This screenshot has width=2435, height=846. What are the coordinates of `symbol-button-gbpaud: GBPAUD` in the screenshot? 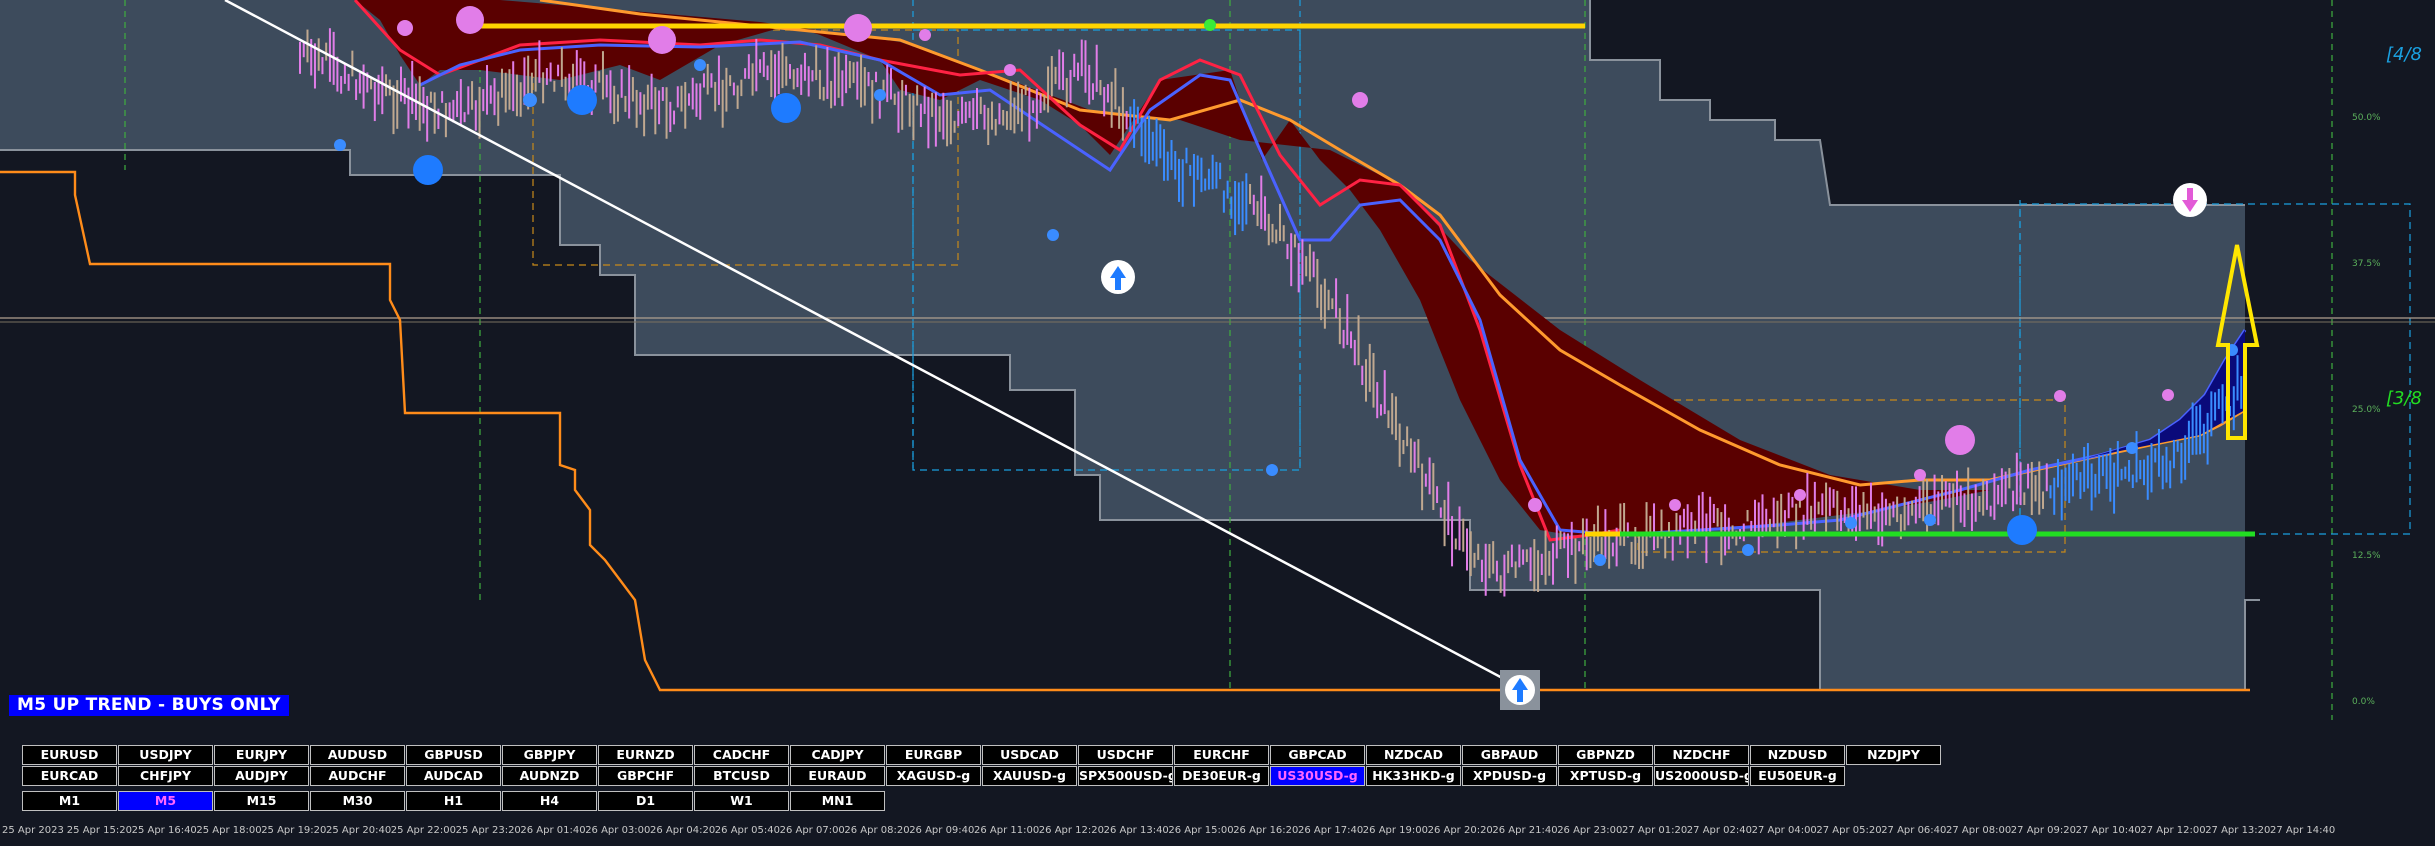 It's located at (1509, 755).